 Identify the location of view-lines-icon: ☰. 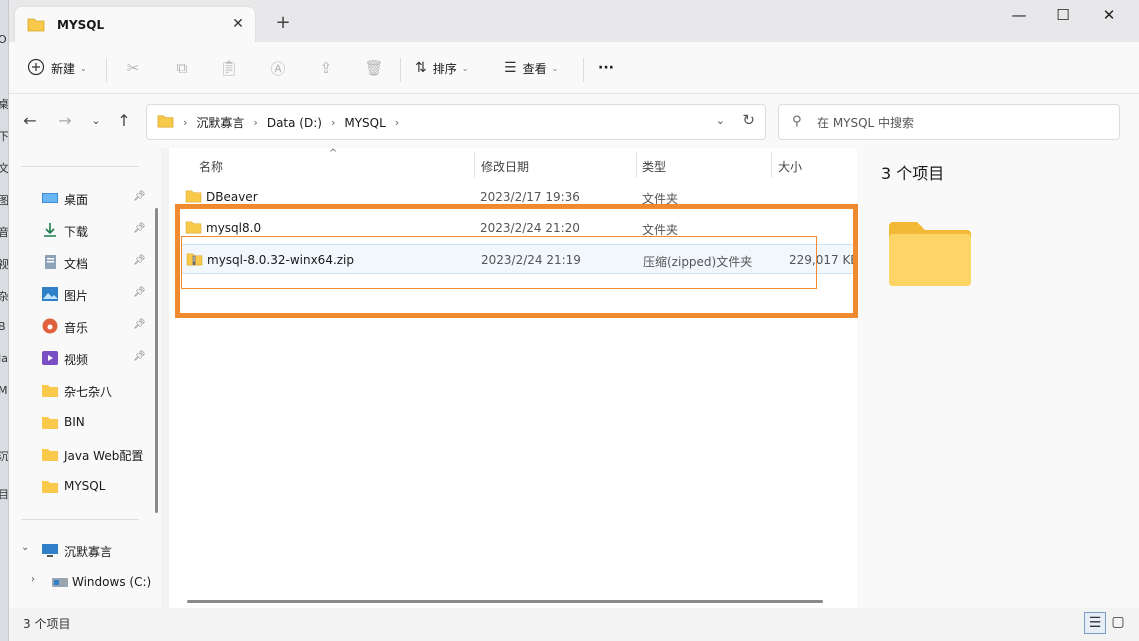
(510, 68).